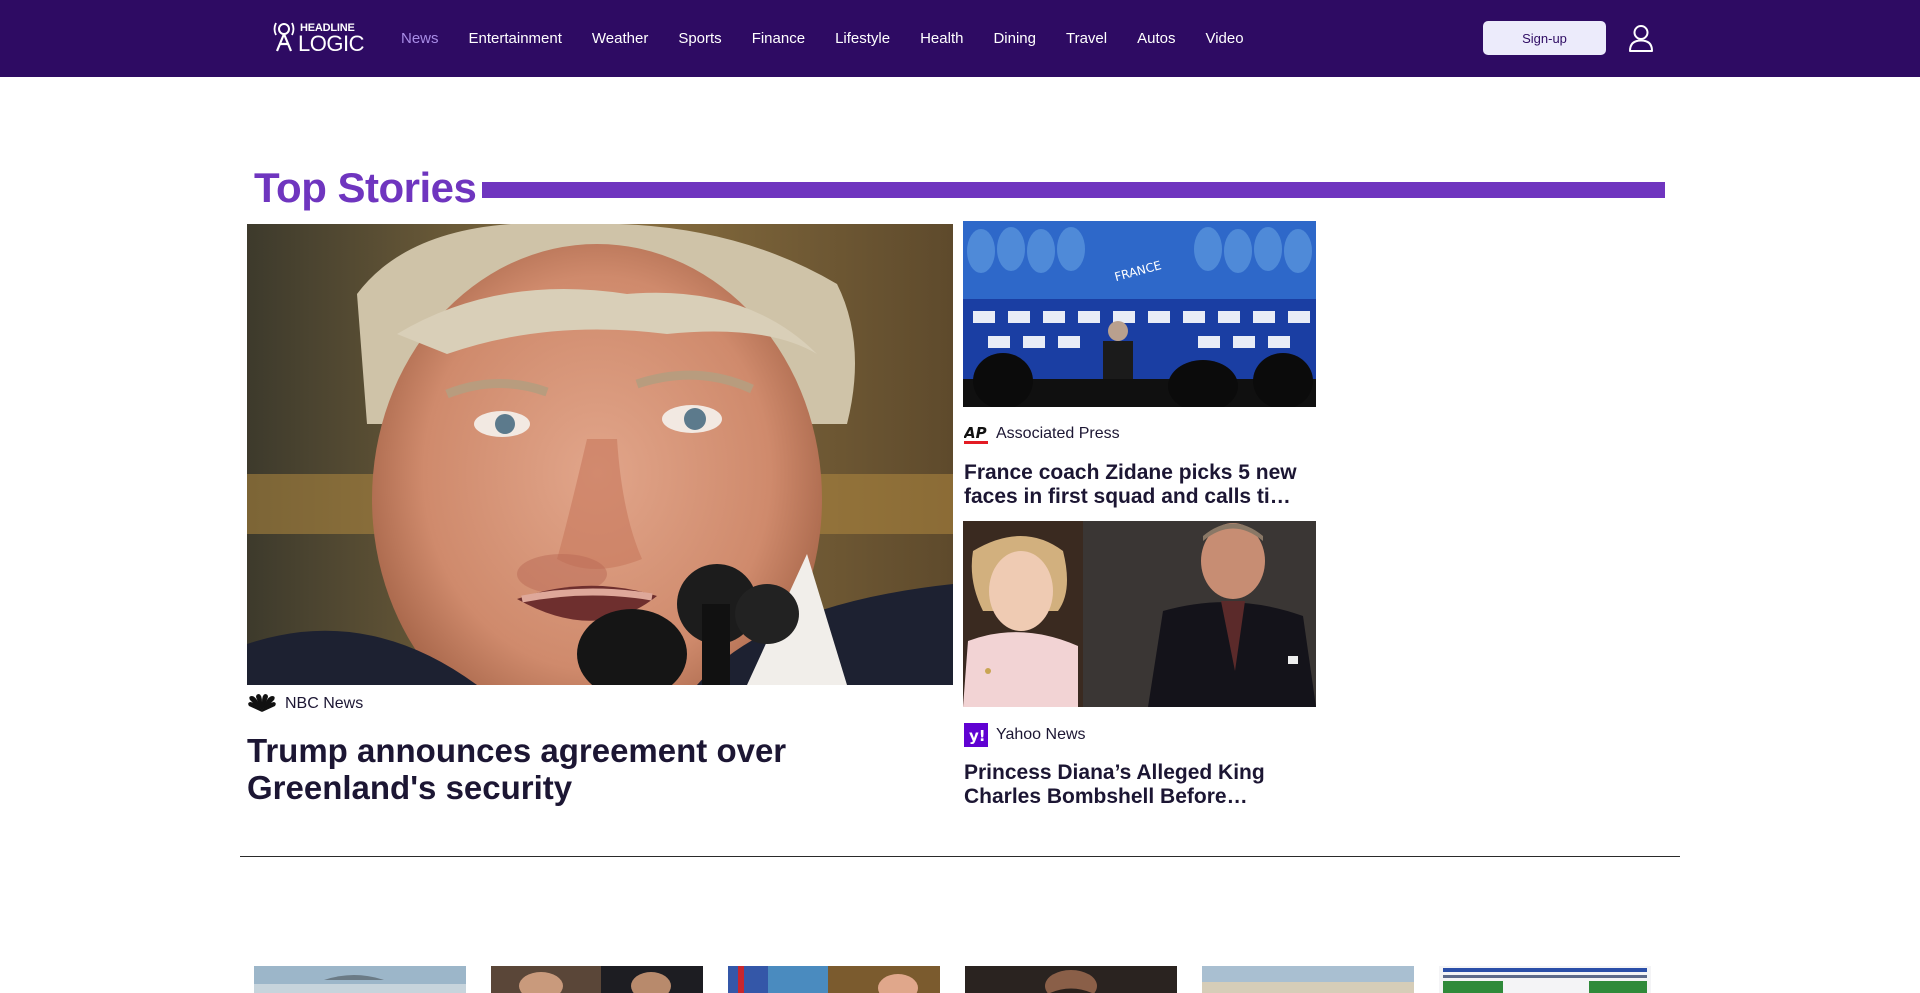  I want to click on side-story-source-2: y! Yahoo News, so click(1025, 735).